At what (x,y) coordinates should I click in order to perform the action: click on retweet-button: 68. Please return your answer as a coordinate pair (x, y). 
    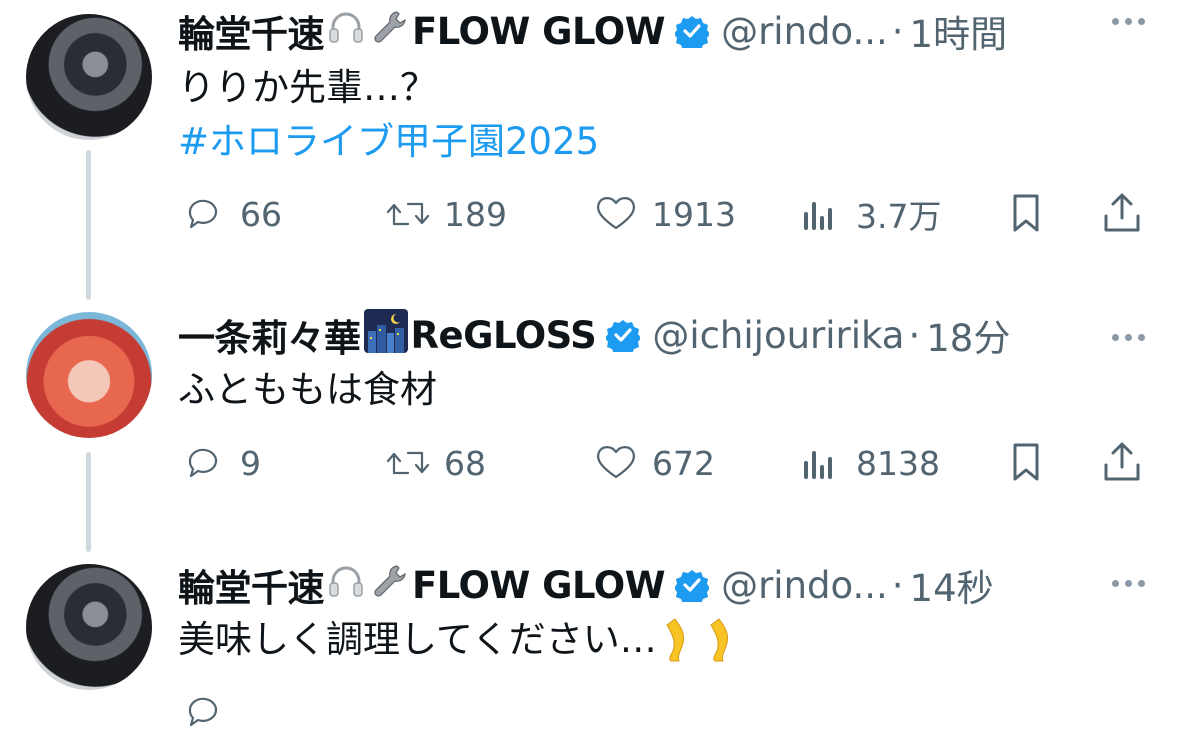
    Looking at the image, I should click on (434, 463).